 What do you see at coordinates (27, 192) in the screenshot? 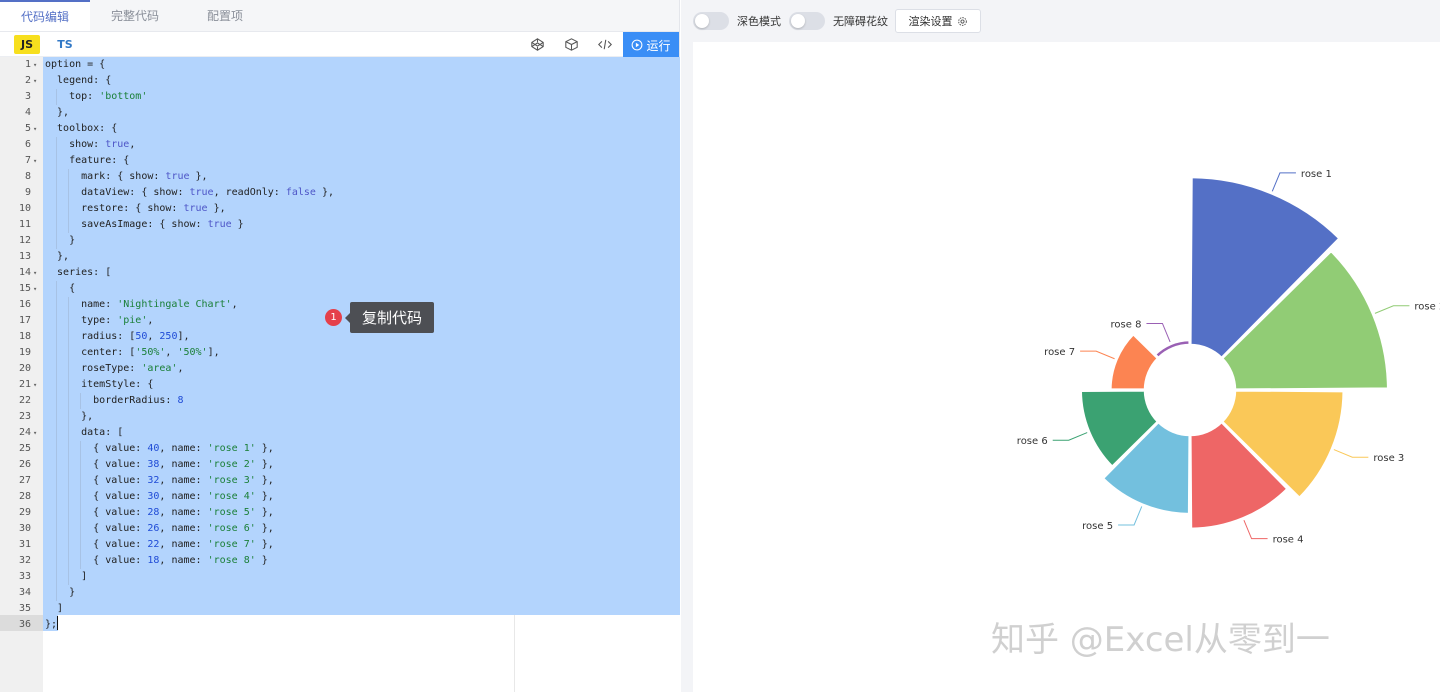
I see `line-number: 9` at bounding box center [27, 192].